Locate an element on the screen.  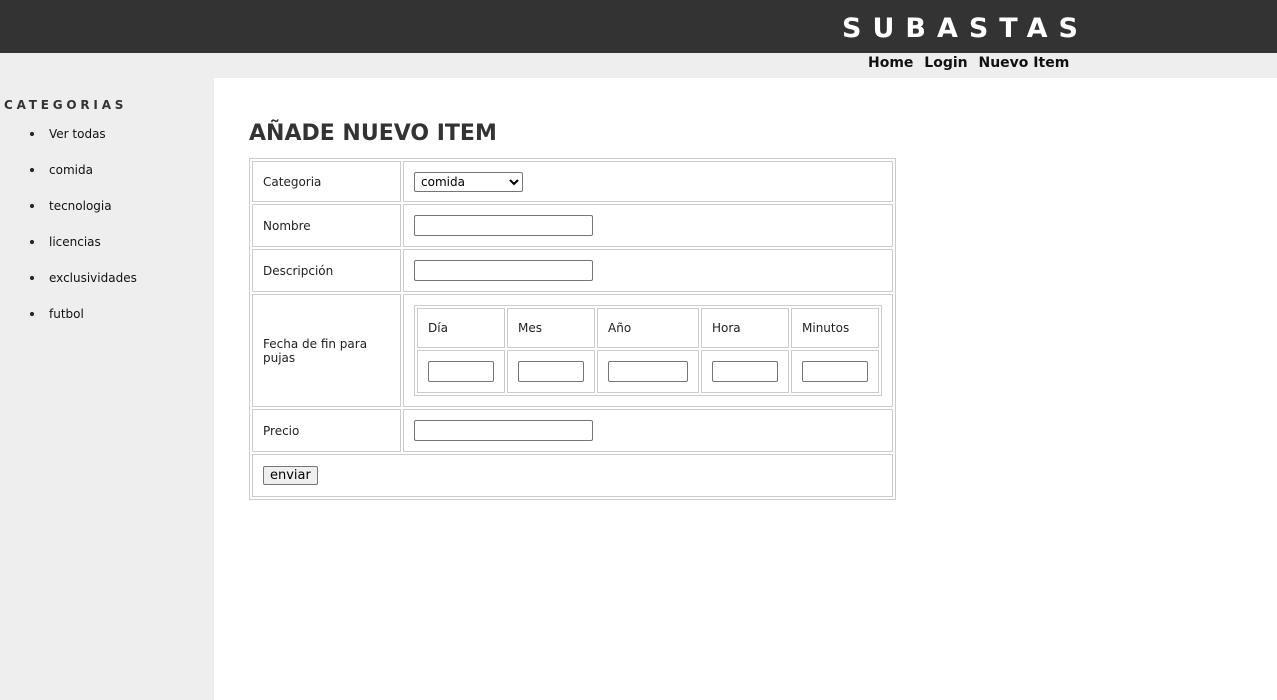
mes-input is located at coordinates (551, 371).